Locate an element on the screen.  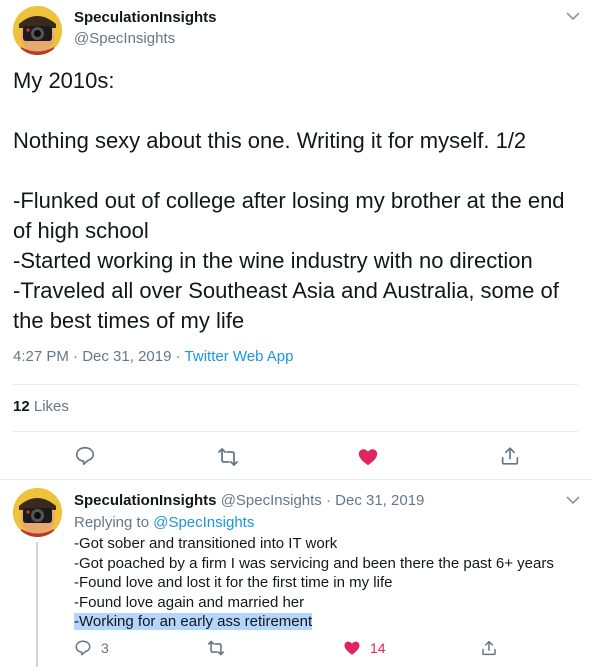
reply-line: -Found love again and married her is located at coordinates (189, 602).